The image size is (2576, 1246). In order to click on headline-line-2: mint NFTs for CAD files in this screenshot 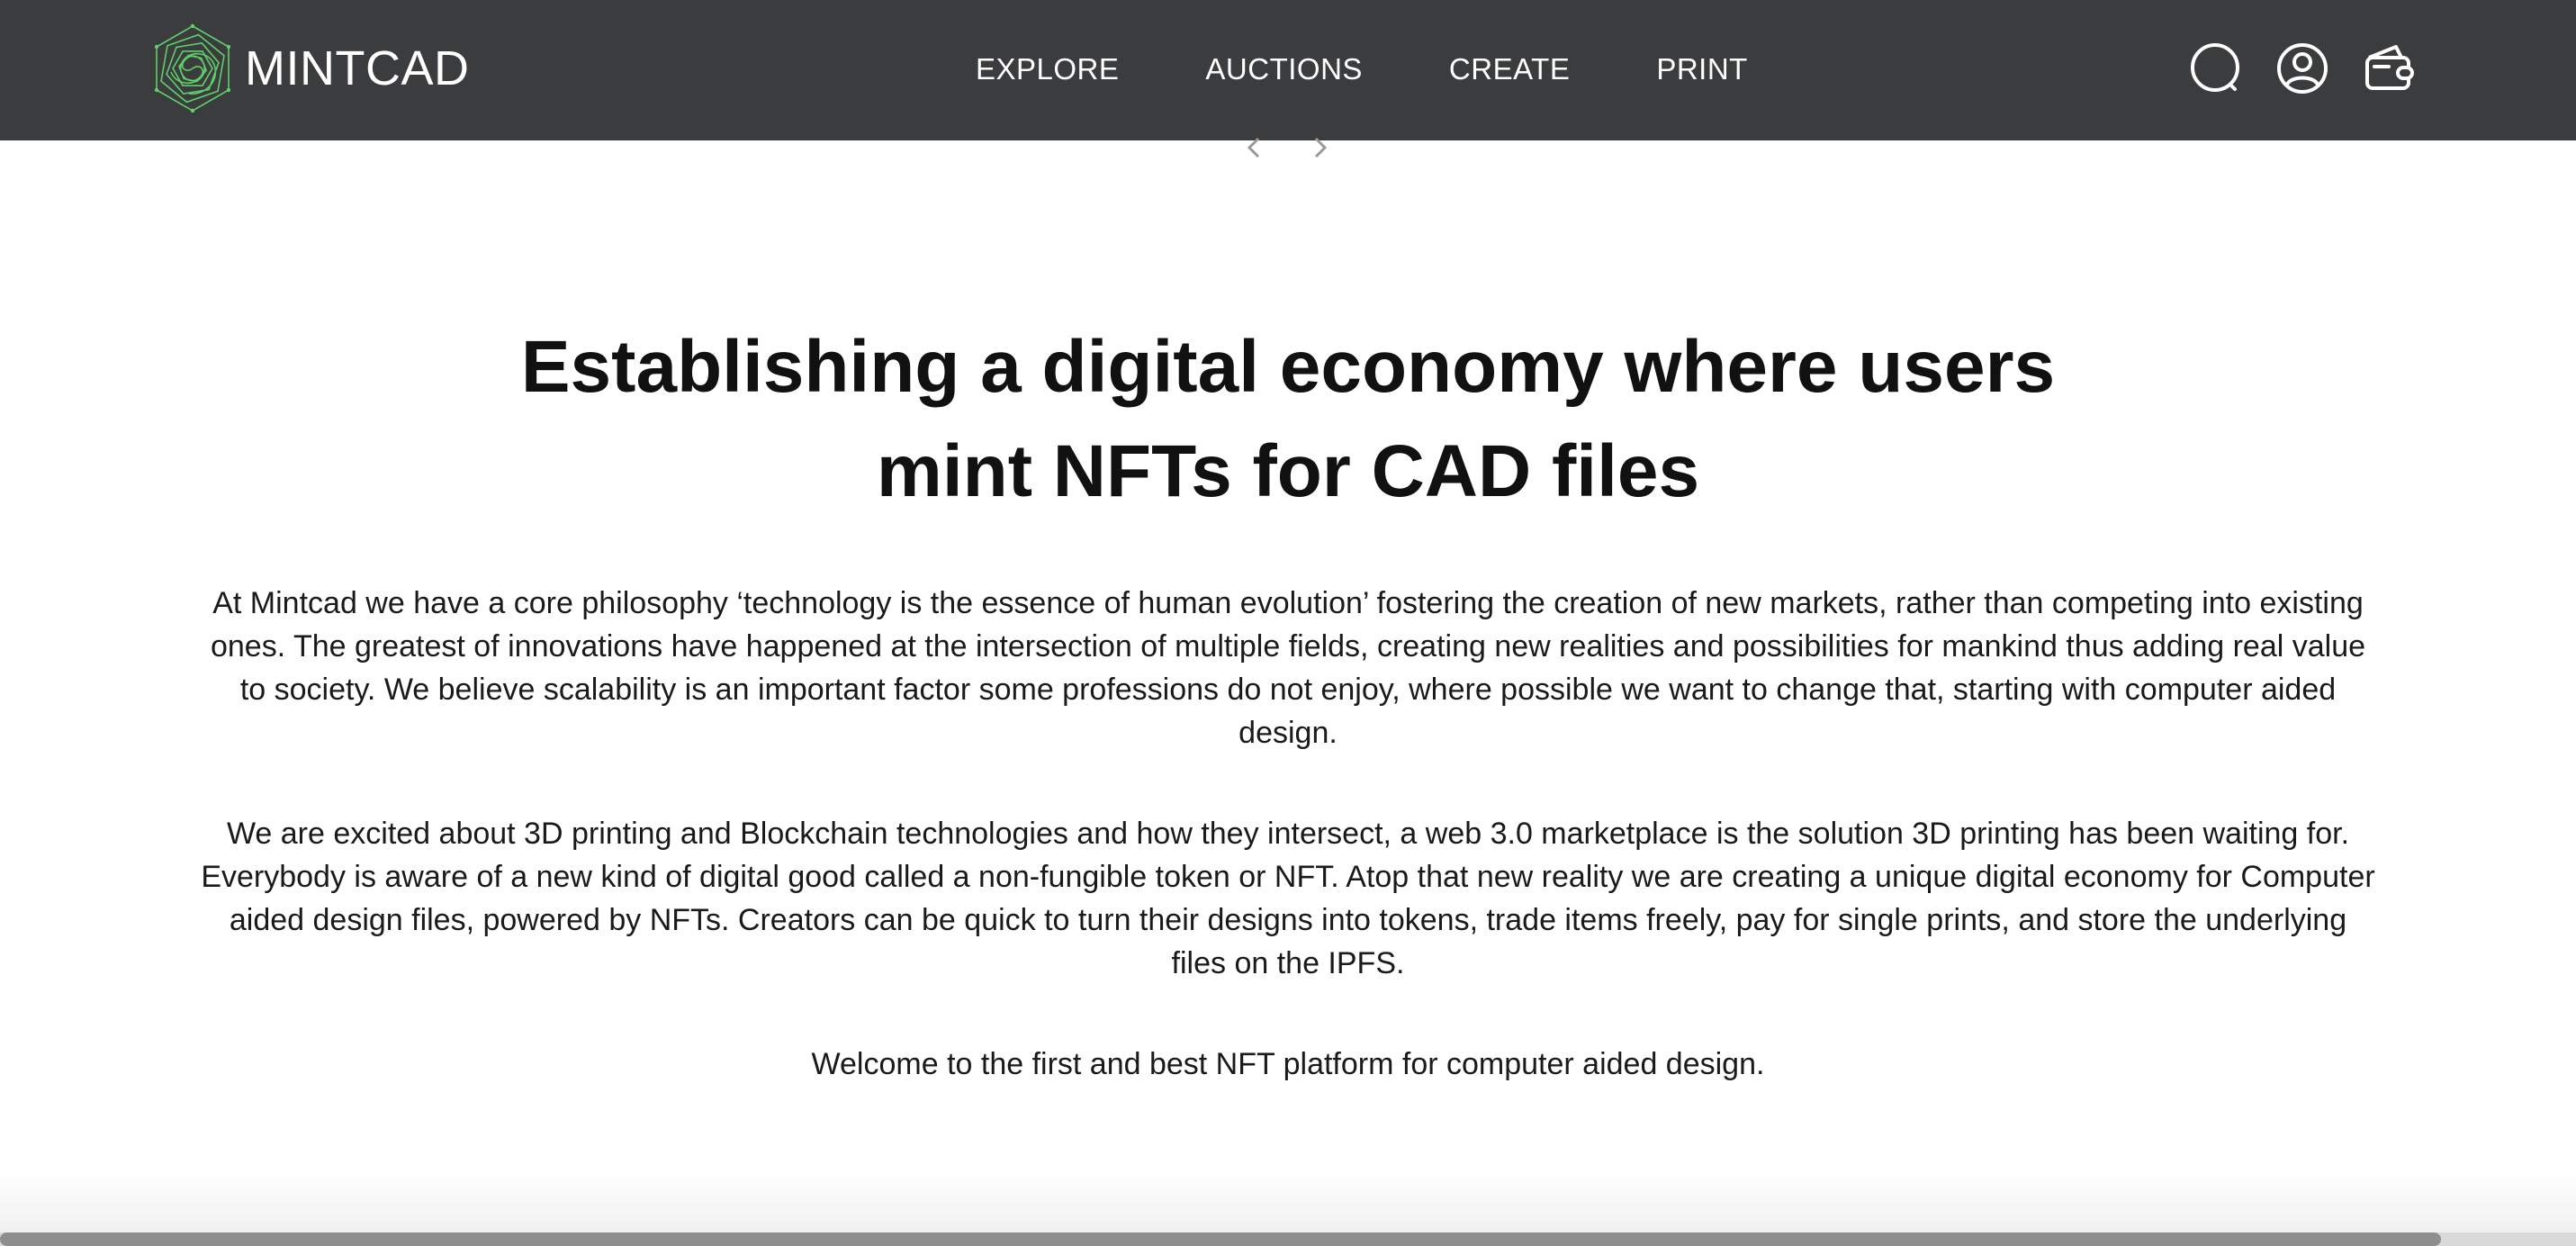, I will do `click(1288, 471)`.